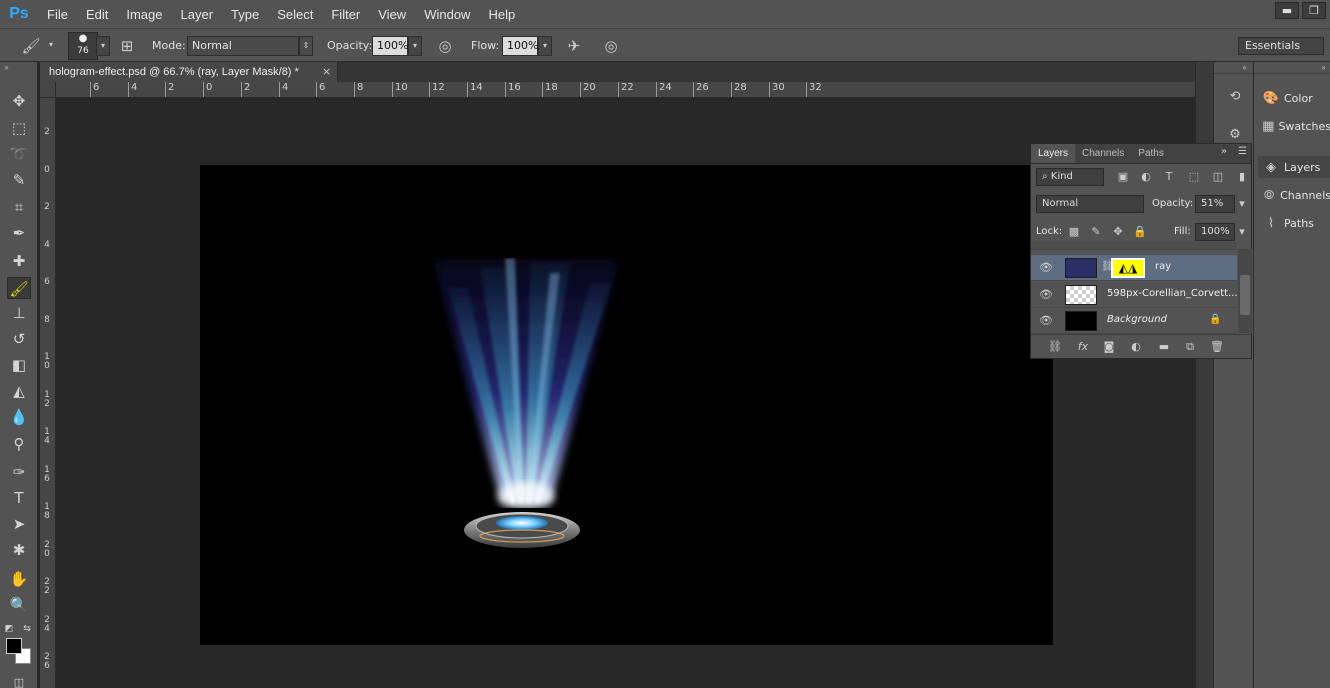 This screenshot has height=688, width=1330. I want to click on panel-menu-icon: ☰, so click(1242, 151).